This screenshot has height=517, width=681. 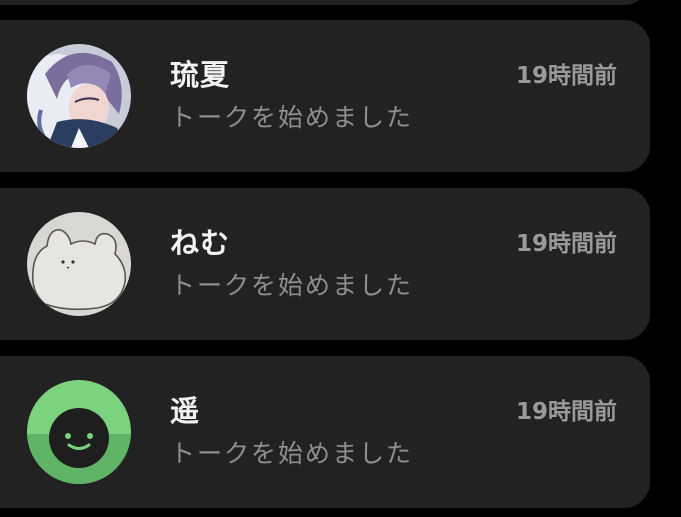 I want to click on contact-name: 遥, so click(x=185, y=411).